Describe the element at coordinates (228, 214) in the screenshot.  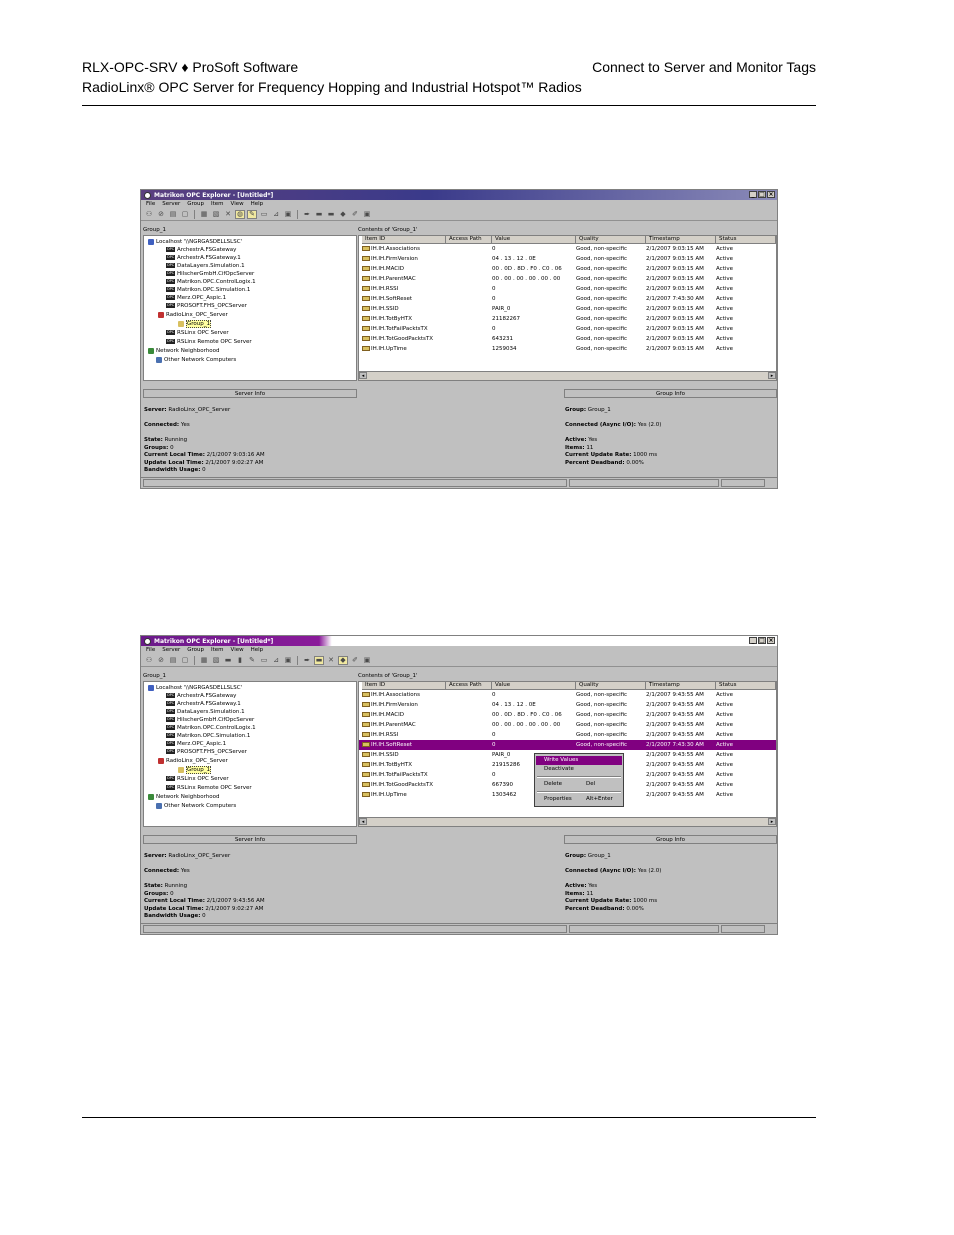
I see `delete-group-icon: ✕` at that location.